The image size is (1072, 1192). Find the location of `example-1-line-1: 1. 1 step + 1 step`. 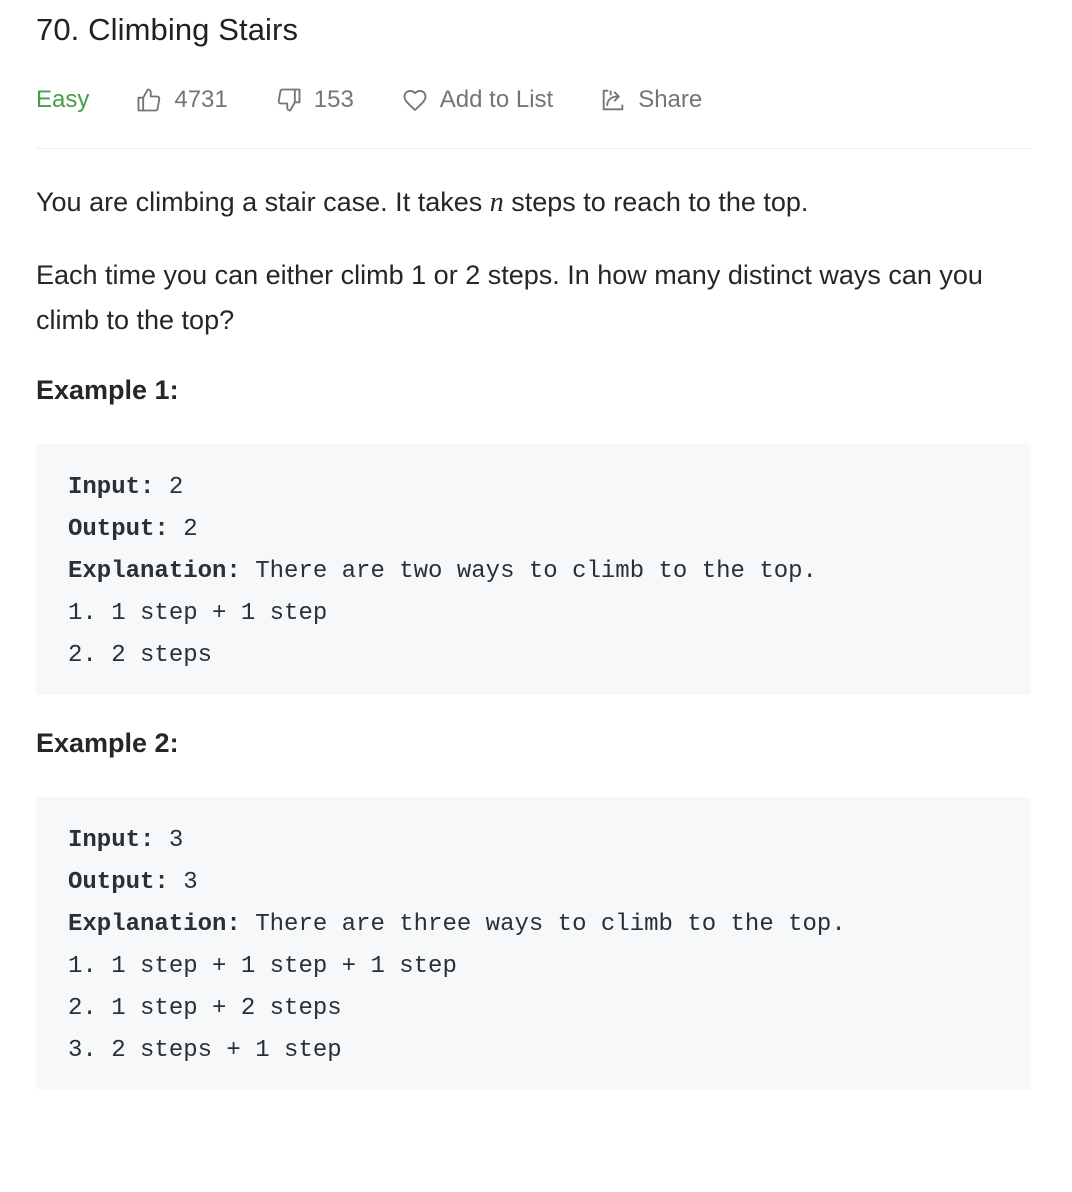

example-1-line-1: 1. 1 step + 1 step is located at coordinates (198, 613).